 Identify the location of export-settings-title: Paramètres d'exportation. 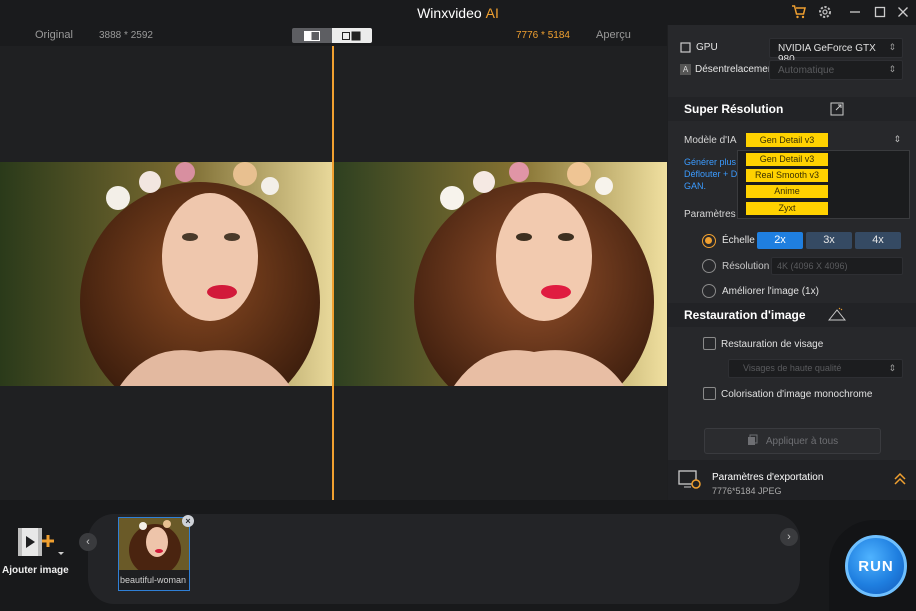
(768, 477).